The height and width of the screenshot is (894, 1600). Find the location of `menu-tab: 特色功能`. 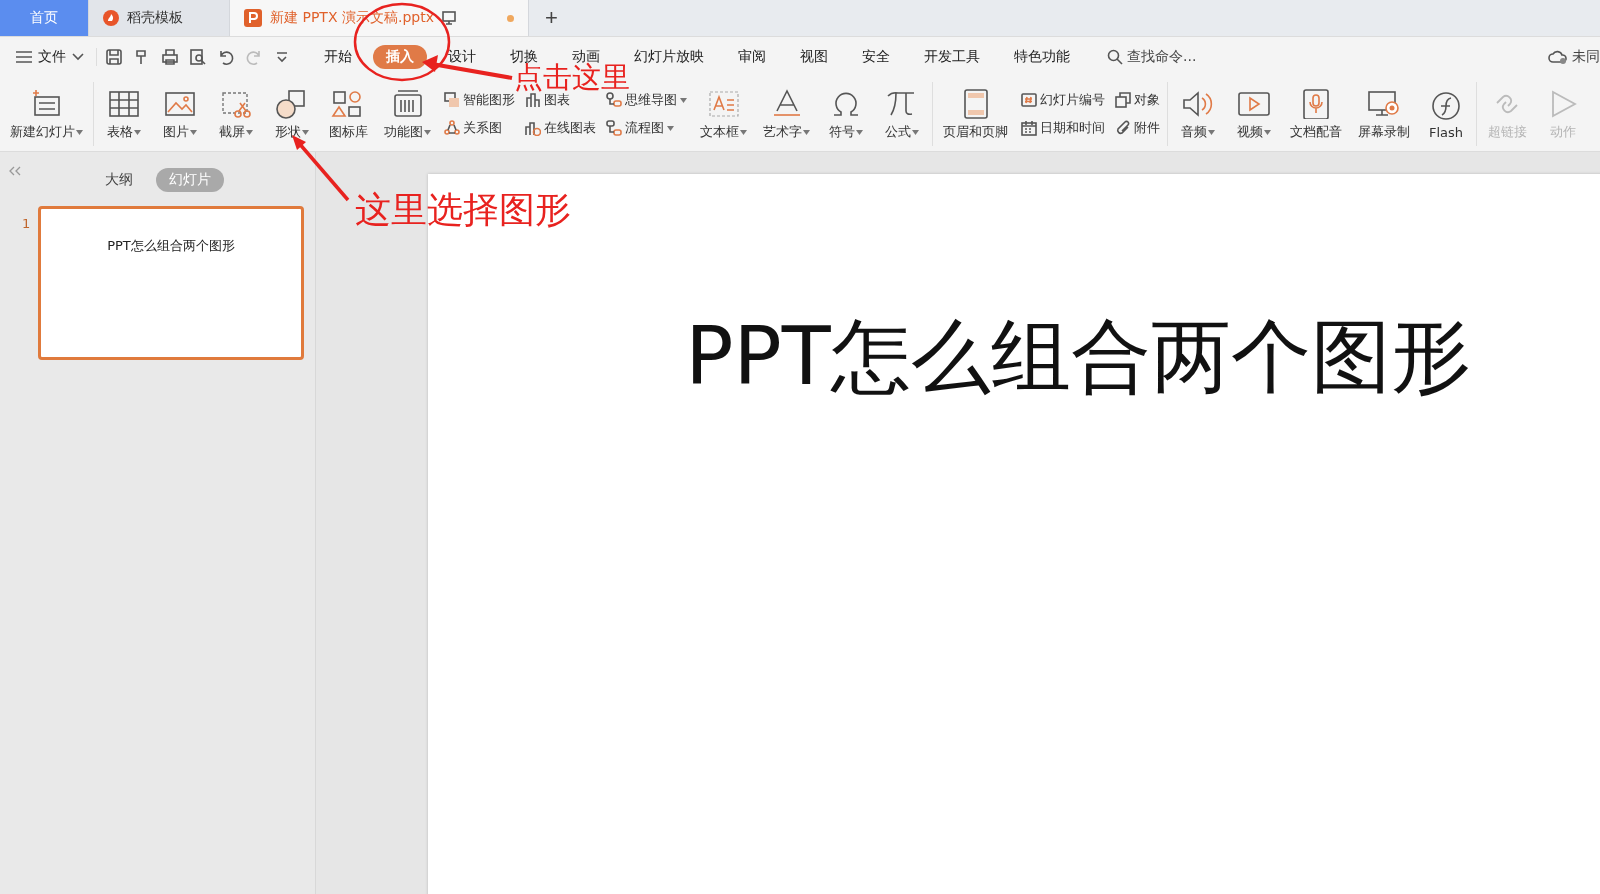

menu-tab: 特色功能 is located at coordinates (1042, 57).